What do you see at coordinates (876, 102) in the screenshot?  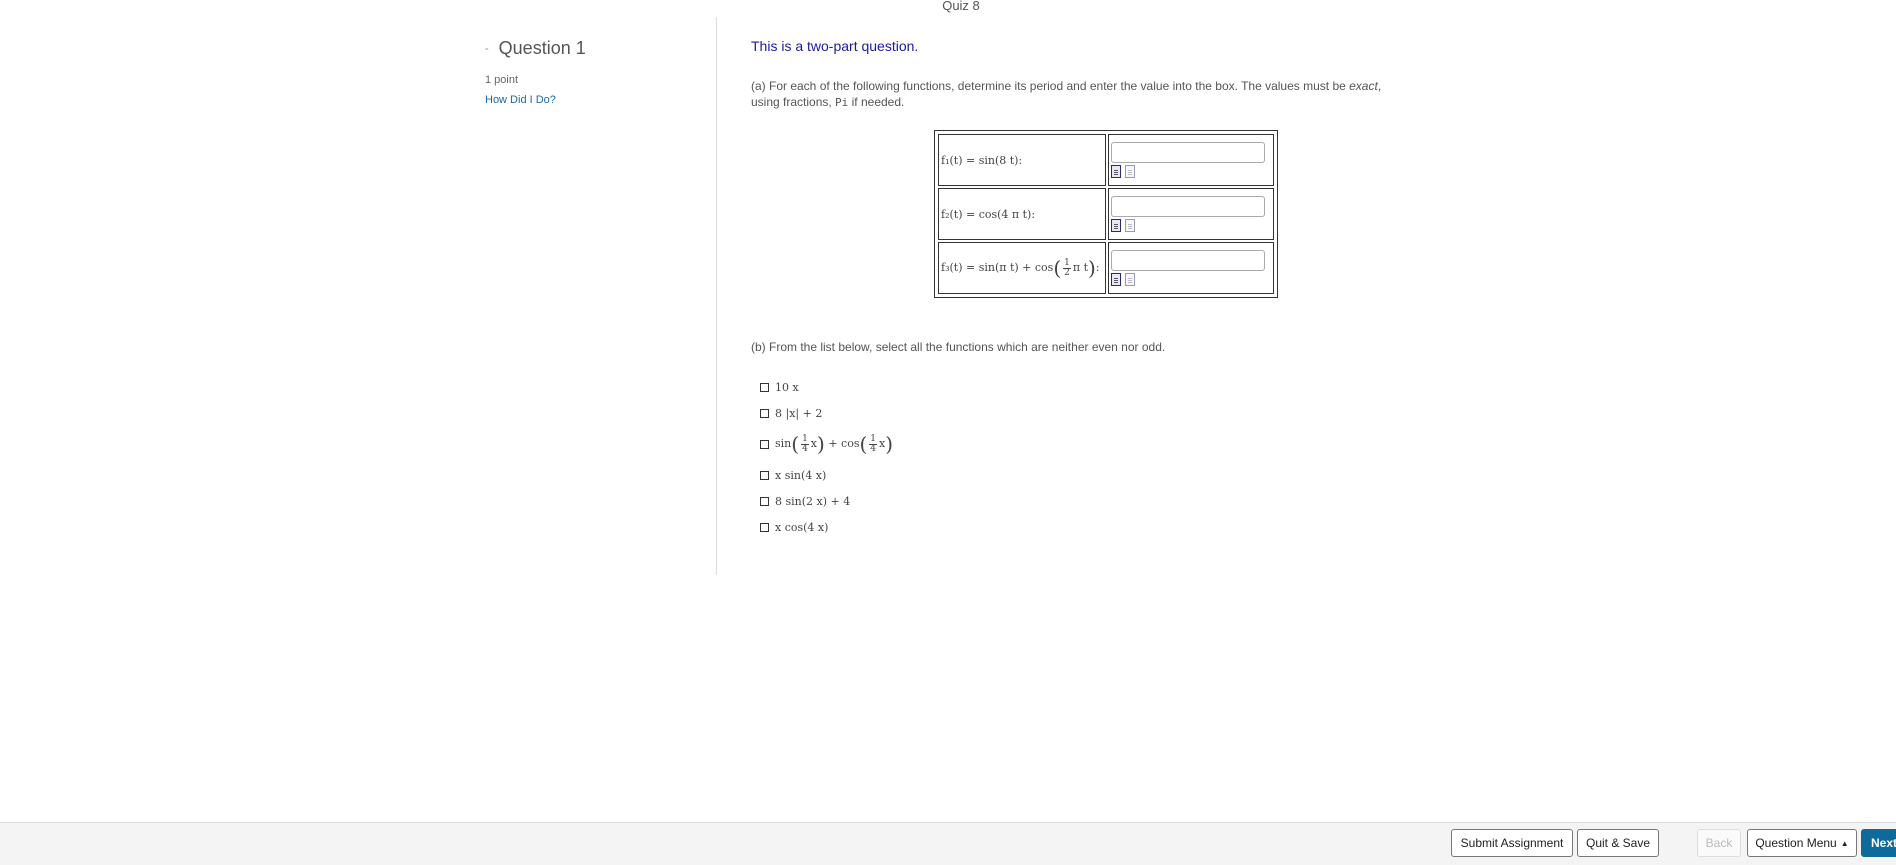 I see `part-a-text: if needed.` at bounding box center [876, 102].